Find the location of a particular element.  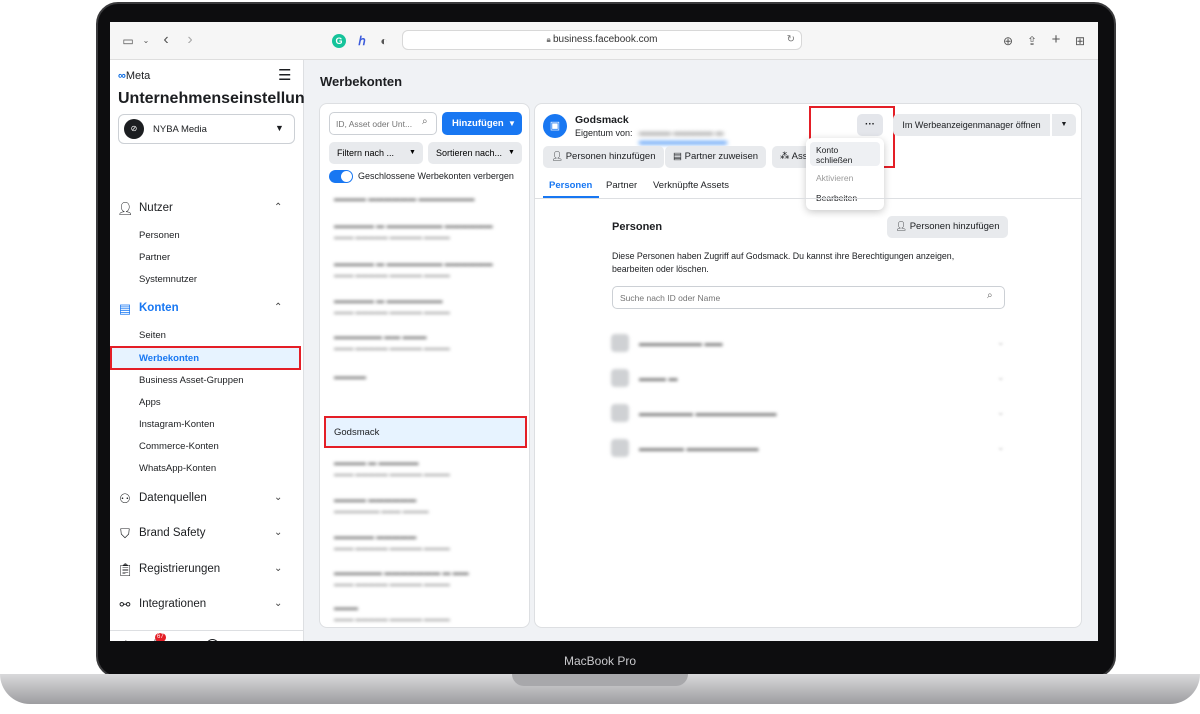

hide-closed-toggle is located at coordinates (341, 176).